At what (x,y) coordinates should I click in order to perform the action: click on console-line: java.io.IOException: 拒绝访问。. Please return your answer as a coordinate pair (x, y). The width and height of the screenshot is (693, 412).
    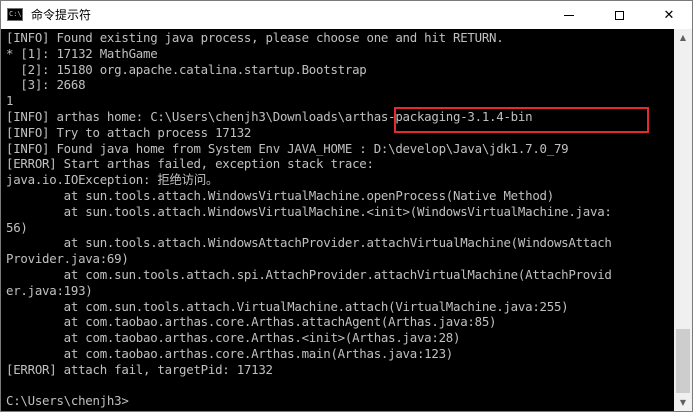
    Looking at the image, I should click on (112, 180).